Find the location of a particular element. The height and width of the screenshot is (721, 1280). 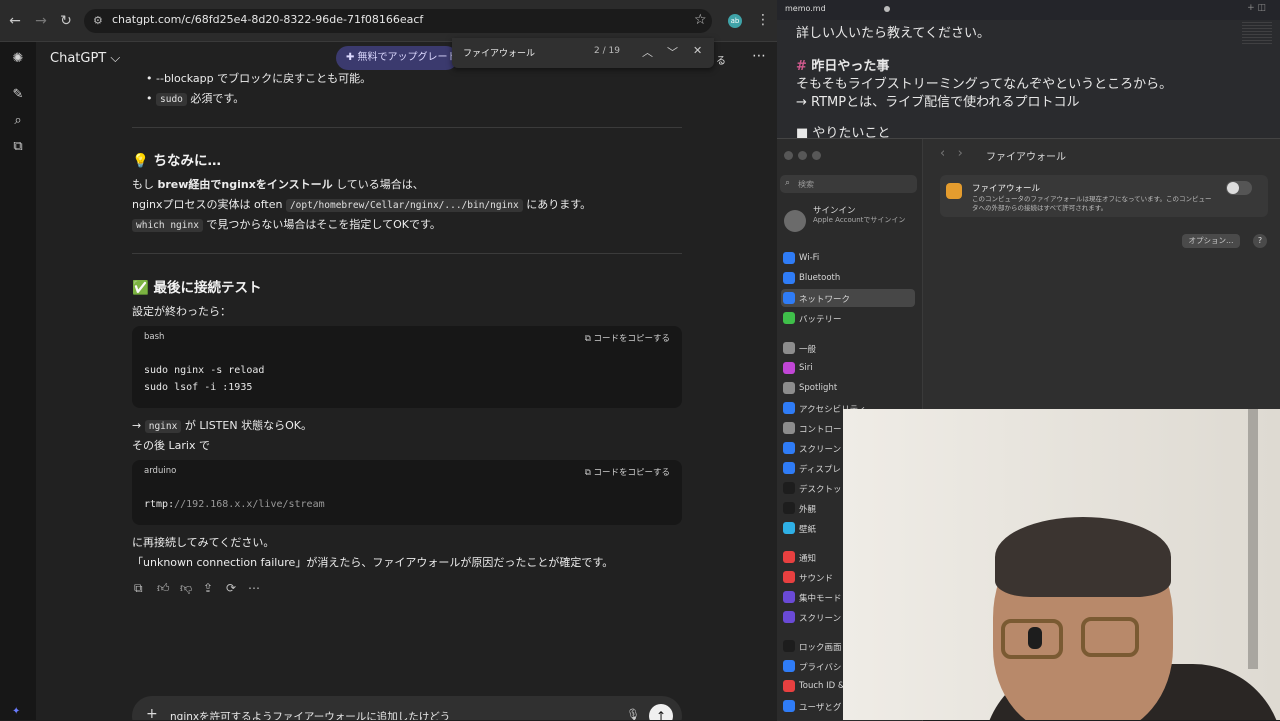

help-button: ? is located at coordinates (1260, 241).